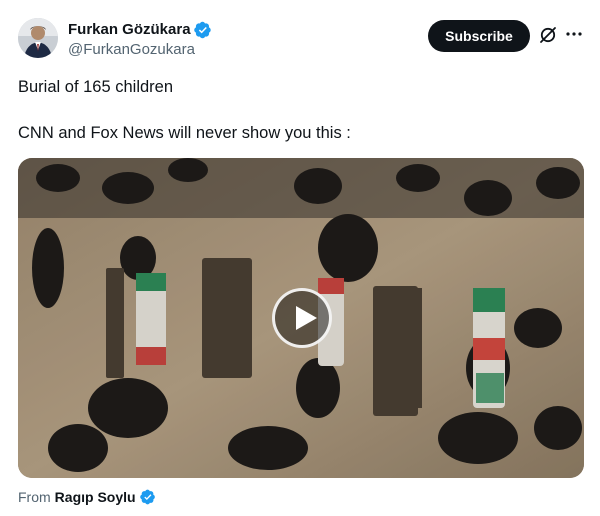  What do you see at coordinates (548, 35) in the screenshot?
I see `grok-icon` at bounding box center [548, 35].